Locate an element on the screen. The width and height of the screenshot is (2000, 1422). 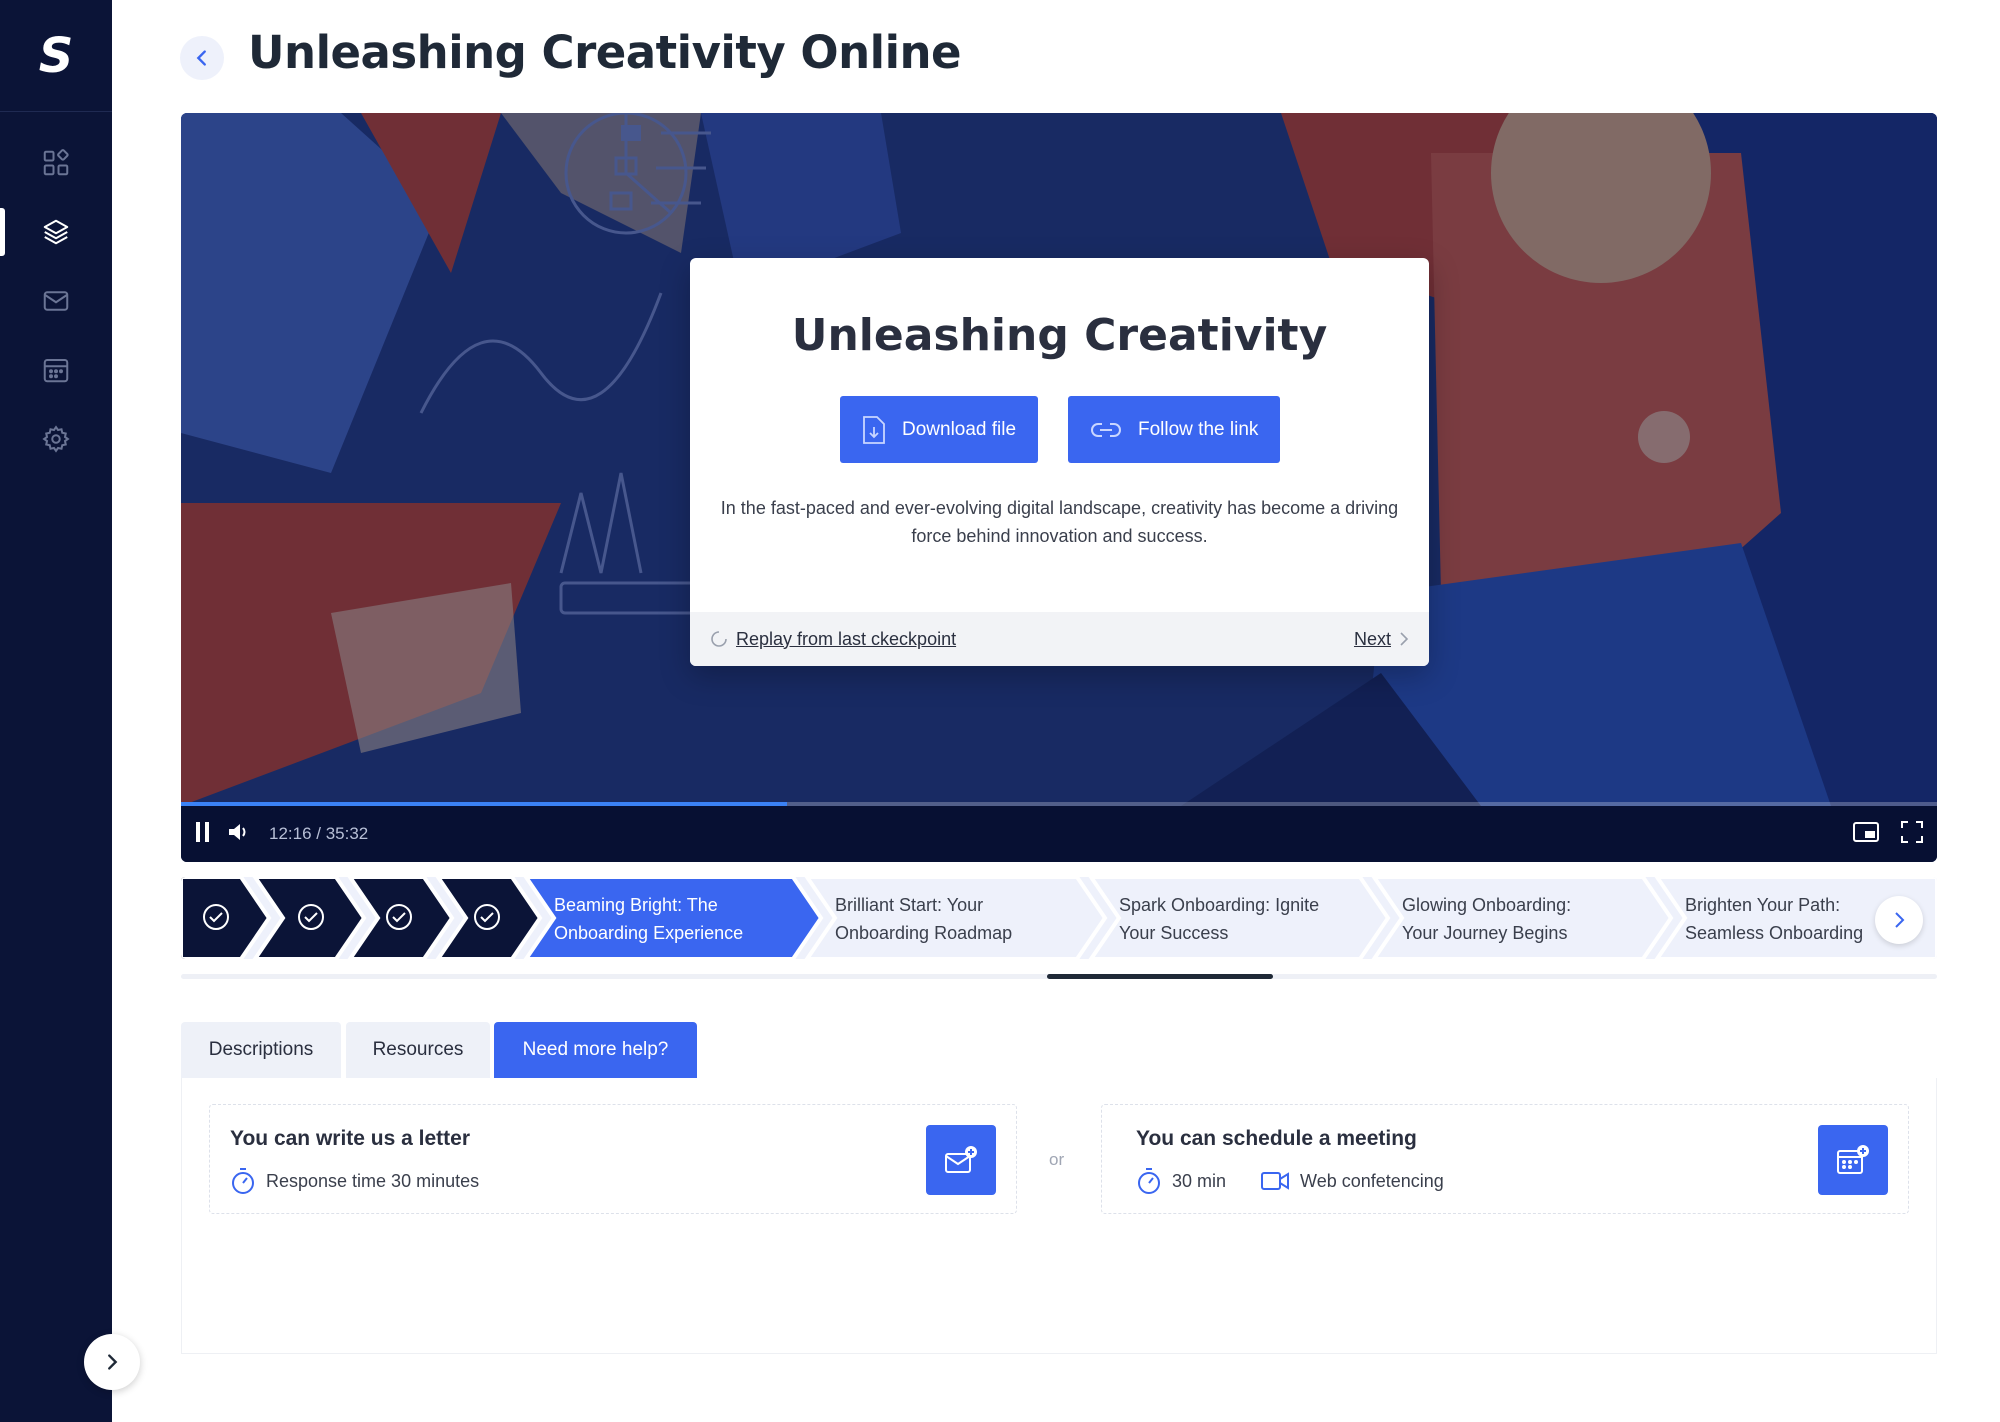
replay-checkpoint-link: Replay from last ckeckpoint is located at coordinates (833, 639).